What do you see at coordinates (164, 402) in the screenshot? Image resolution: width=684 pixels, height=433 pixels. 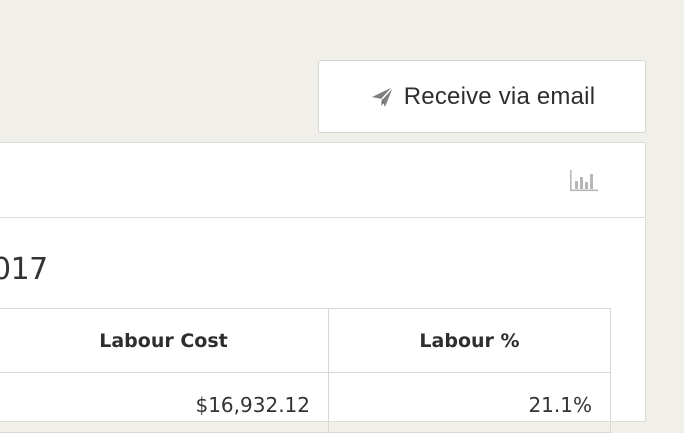 I see `labour-cost-cell: $16,932.12` at bounding box center [164, 402].